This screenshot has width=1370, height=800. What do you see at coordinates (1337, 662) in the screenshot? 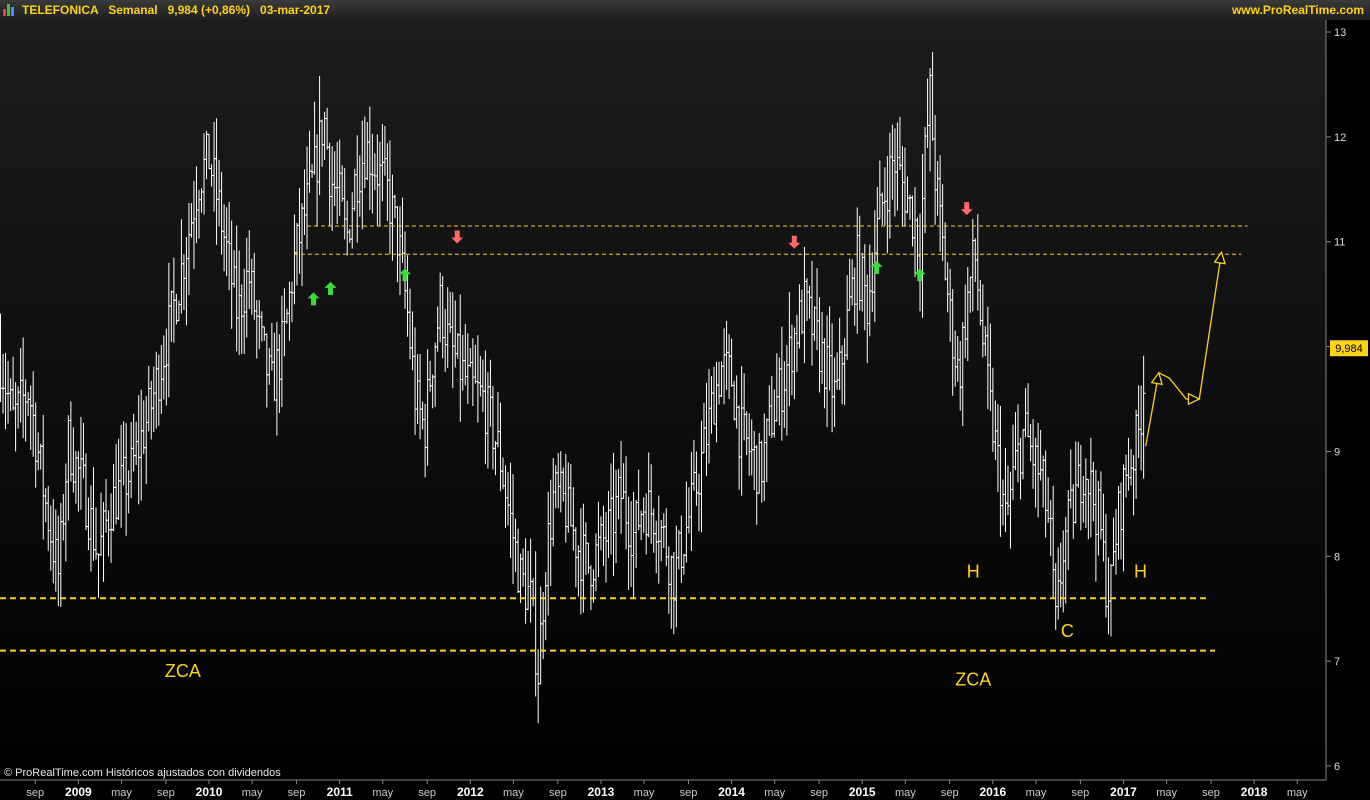
I see `price-tick-label: 7` at bounding box center [1337, 662].